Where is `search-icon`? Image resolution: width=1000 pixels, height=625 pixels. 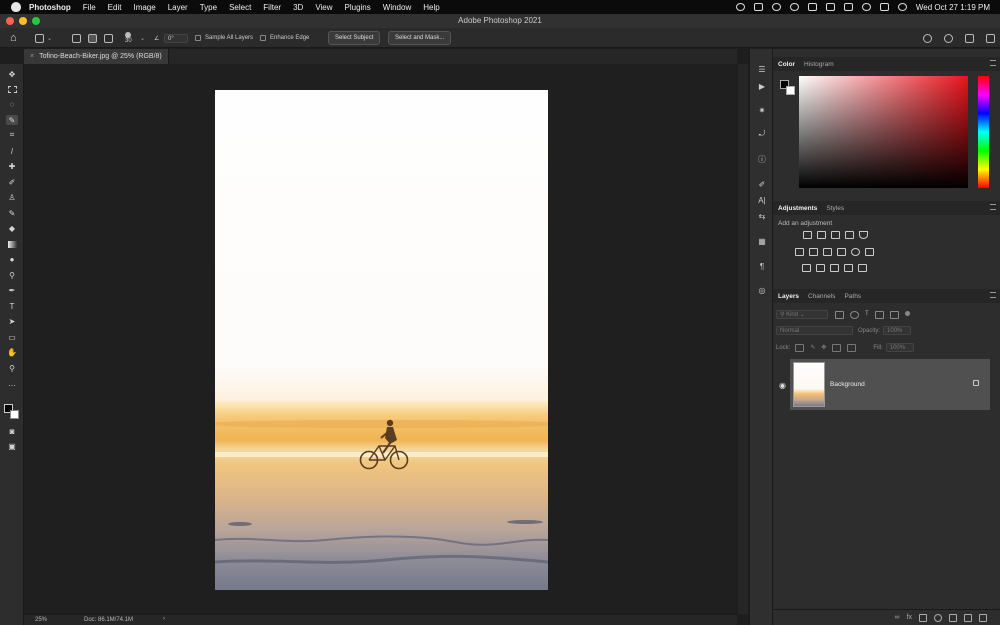
search-icon is located at coordinates (948, 38).